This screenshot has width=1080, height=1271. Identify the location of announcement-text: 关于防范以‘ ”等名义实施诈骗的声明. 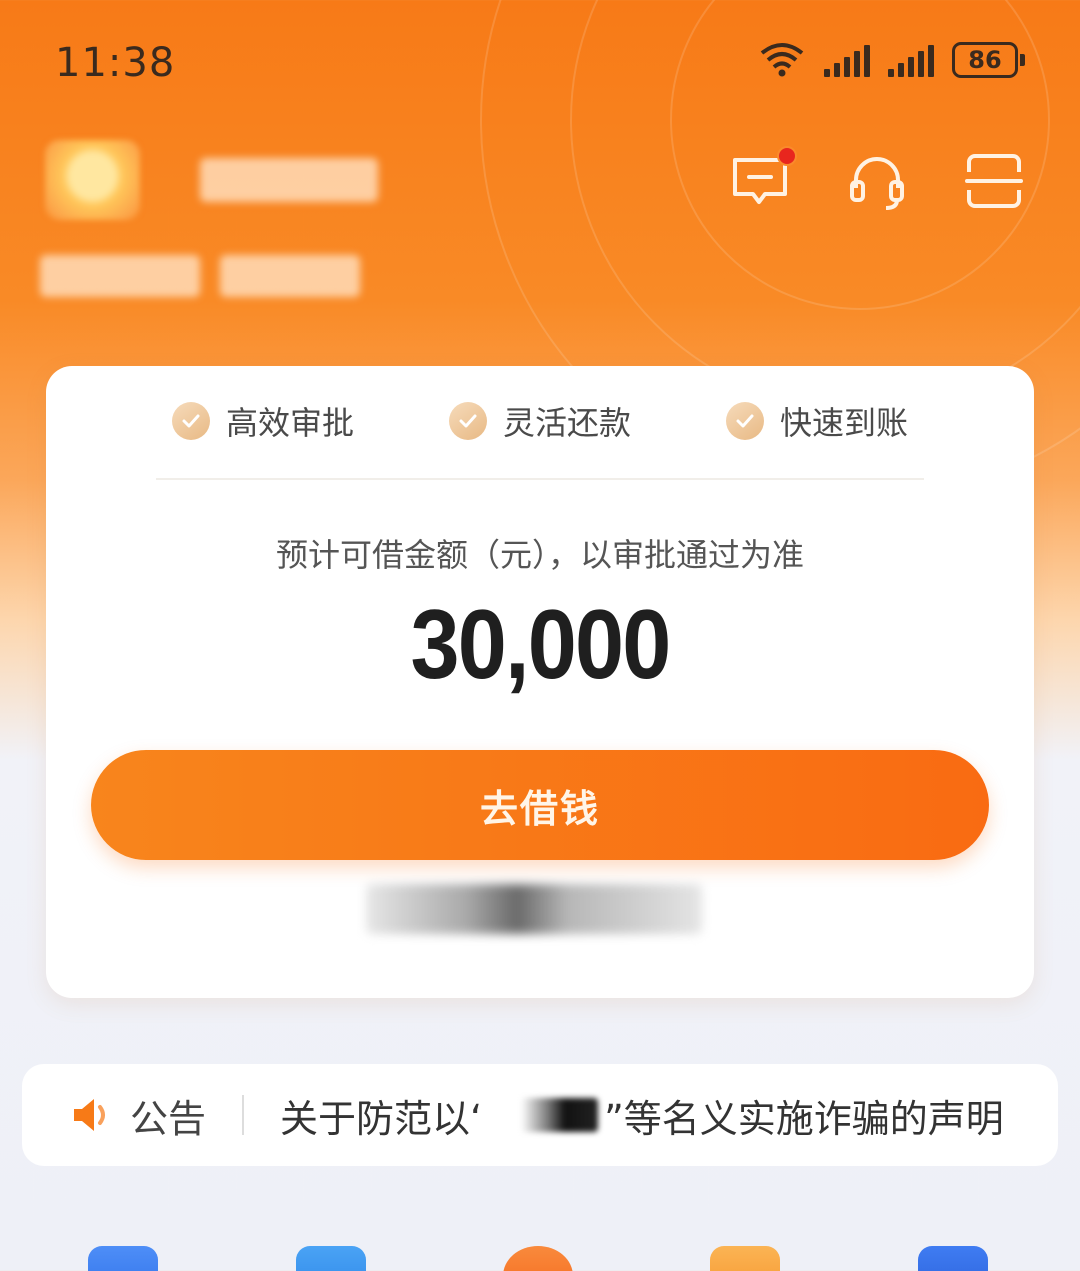
(642, 1115).